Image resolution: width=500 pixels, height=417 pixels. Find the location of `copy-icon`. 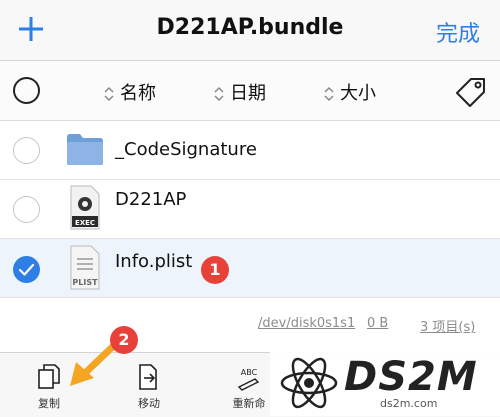

copy-icon is located at coordinates (49, 376).